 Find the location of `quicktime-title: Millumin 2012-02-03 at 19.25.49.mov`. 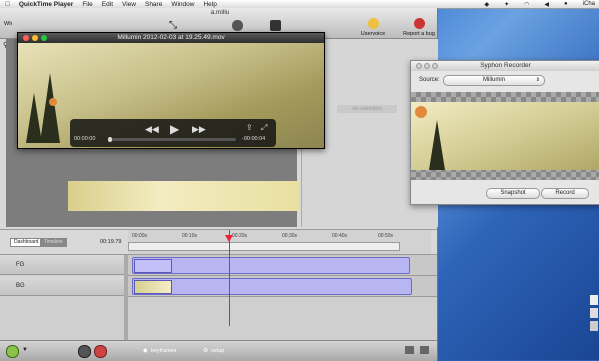

quicktime-title: Millumin 2012-02-03 at 19.25.49.mov is located at coordinates (171, 37).